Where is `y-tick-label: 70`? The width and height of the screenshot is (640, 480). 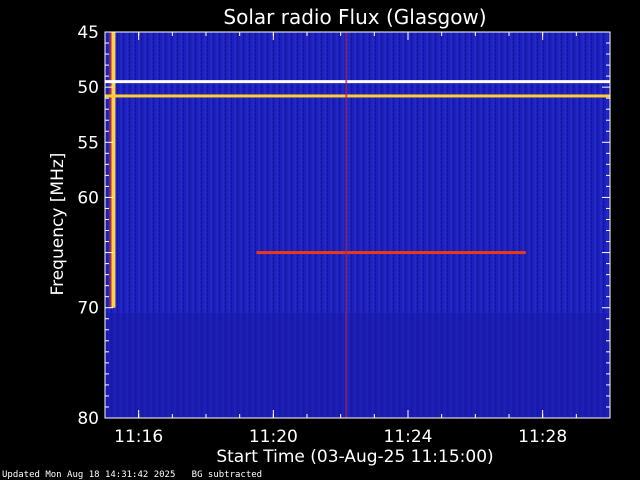
y-tick-label: 70 is located at coordinates (88, 309).